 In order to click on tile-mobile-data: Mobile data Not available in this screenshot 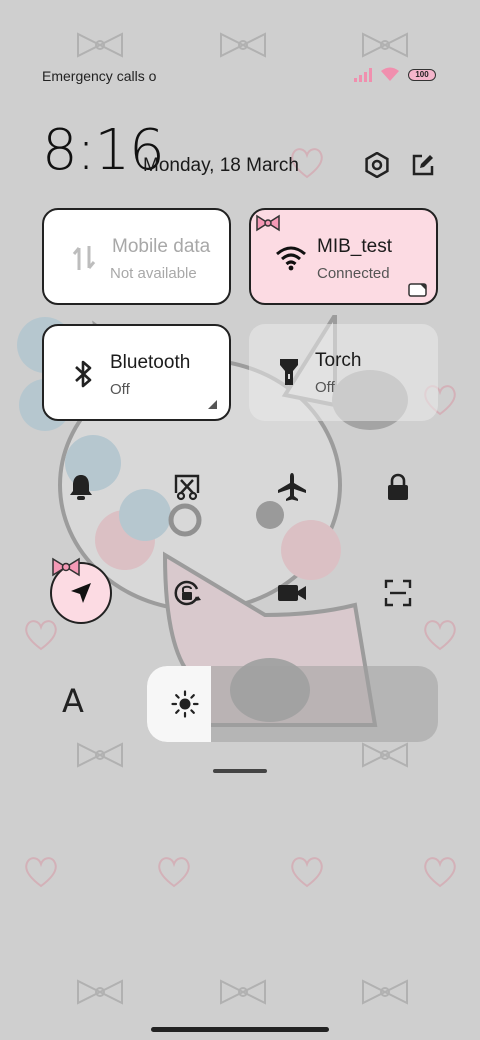, I will do `click(136, 256)`.